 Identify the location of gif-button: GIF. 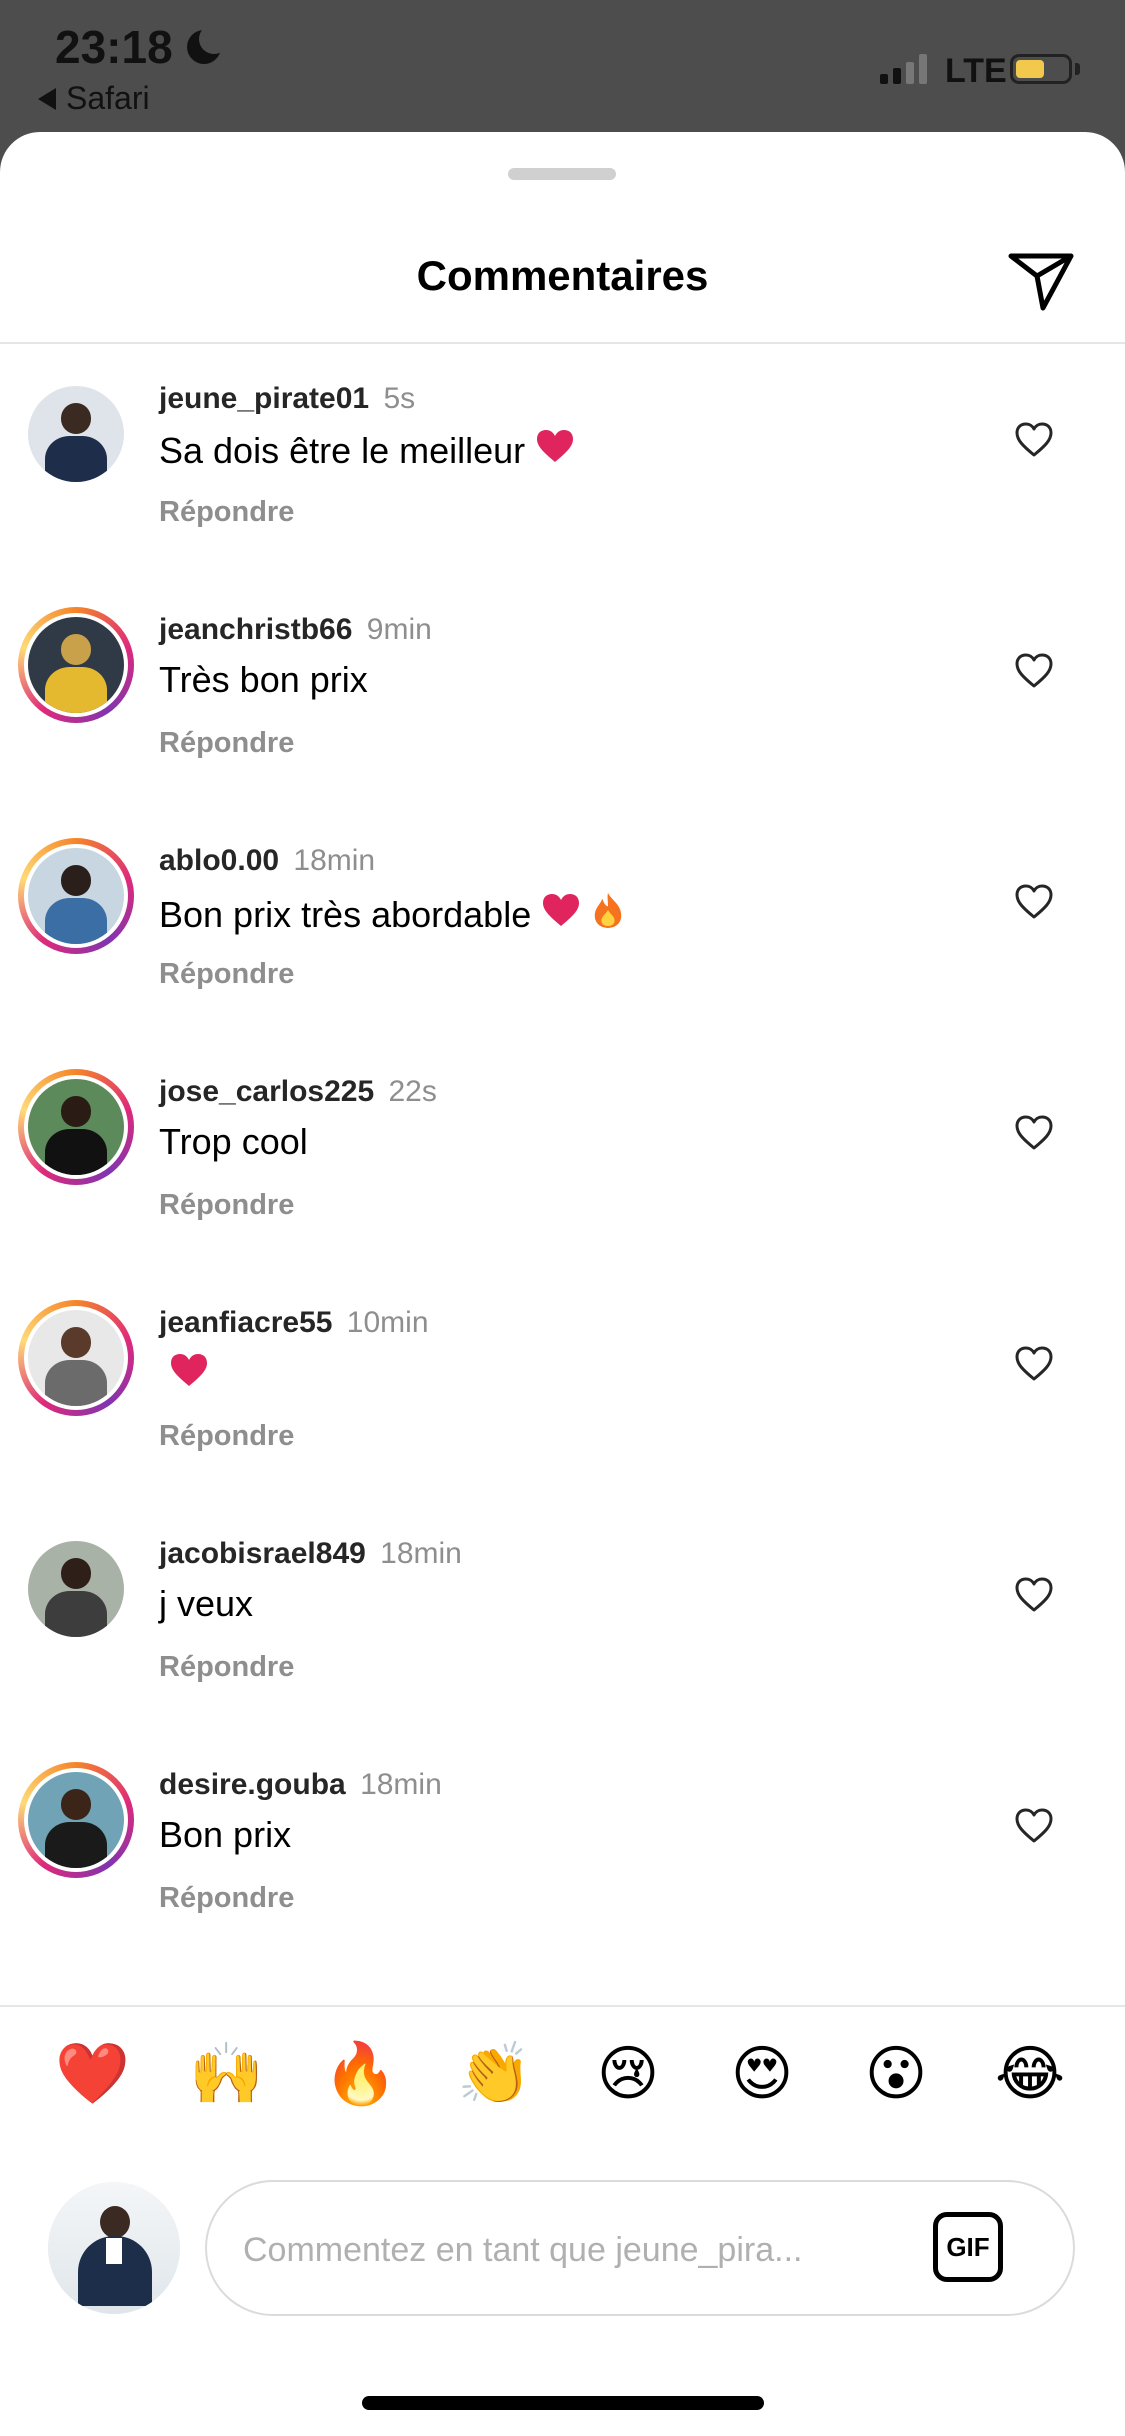
(968, 2247).